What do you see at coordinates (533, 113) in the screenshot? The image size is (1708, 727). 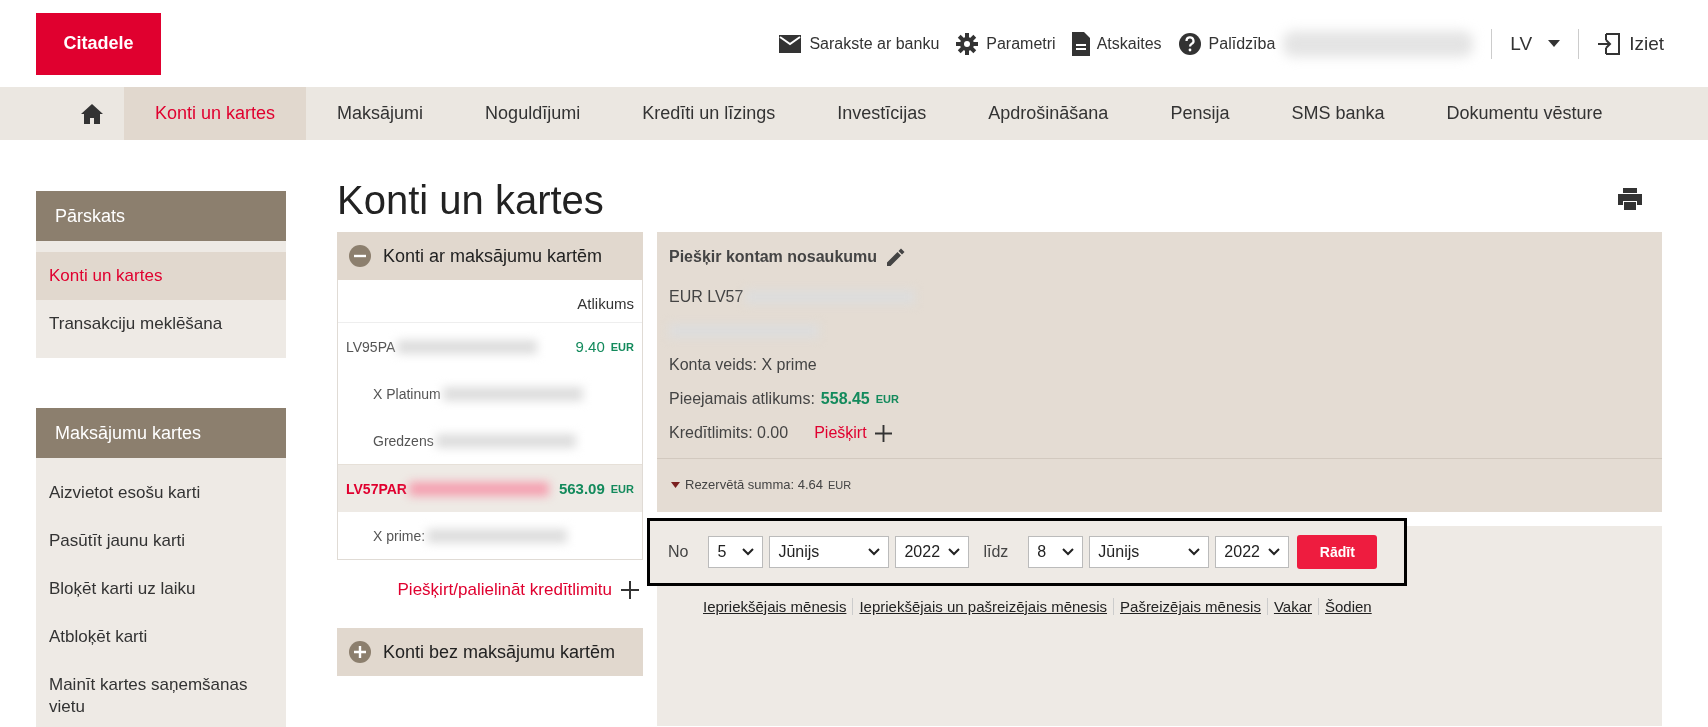 I see `nav-tab: Noguldījumi` at bounding box center [533, 113].